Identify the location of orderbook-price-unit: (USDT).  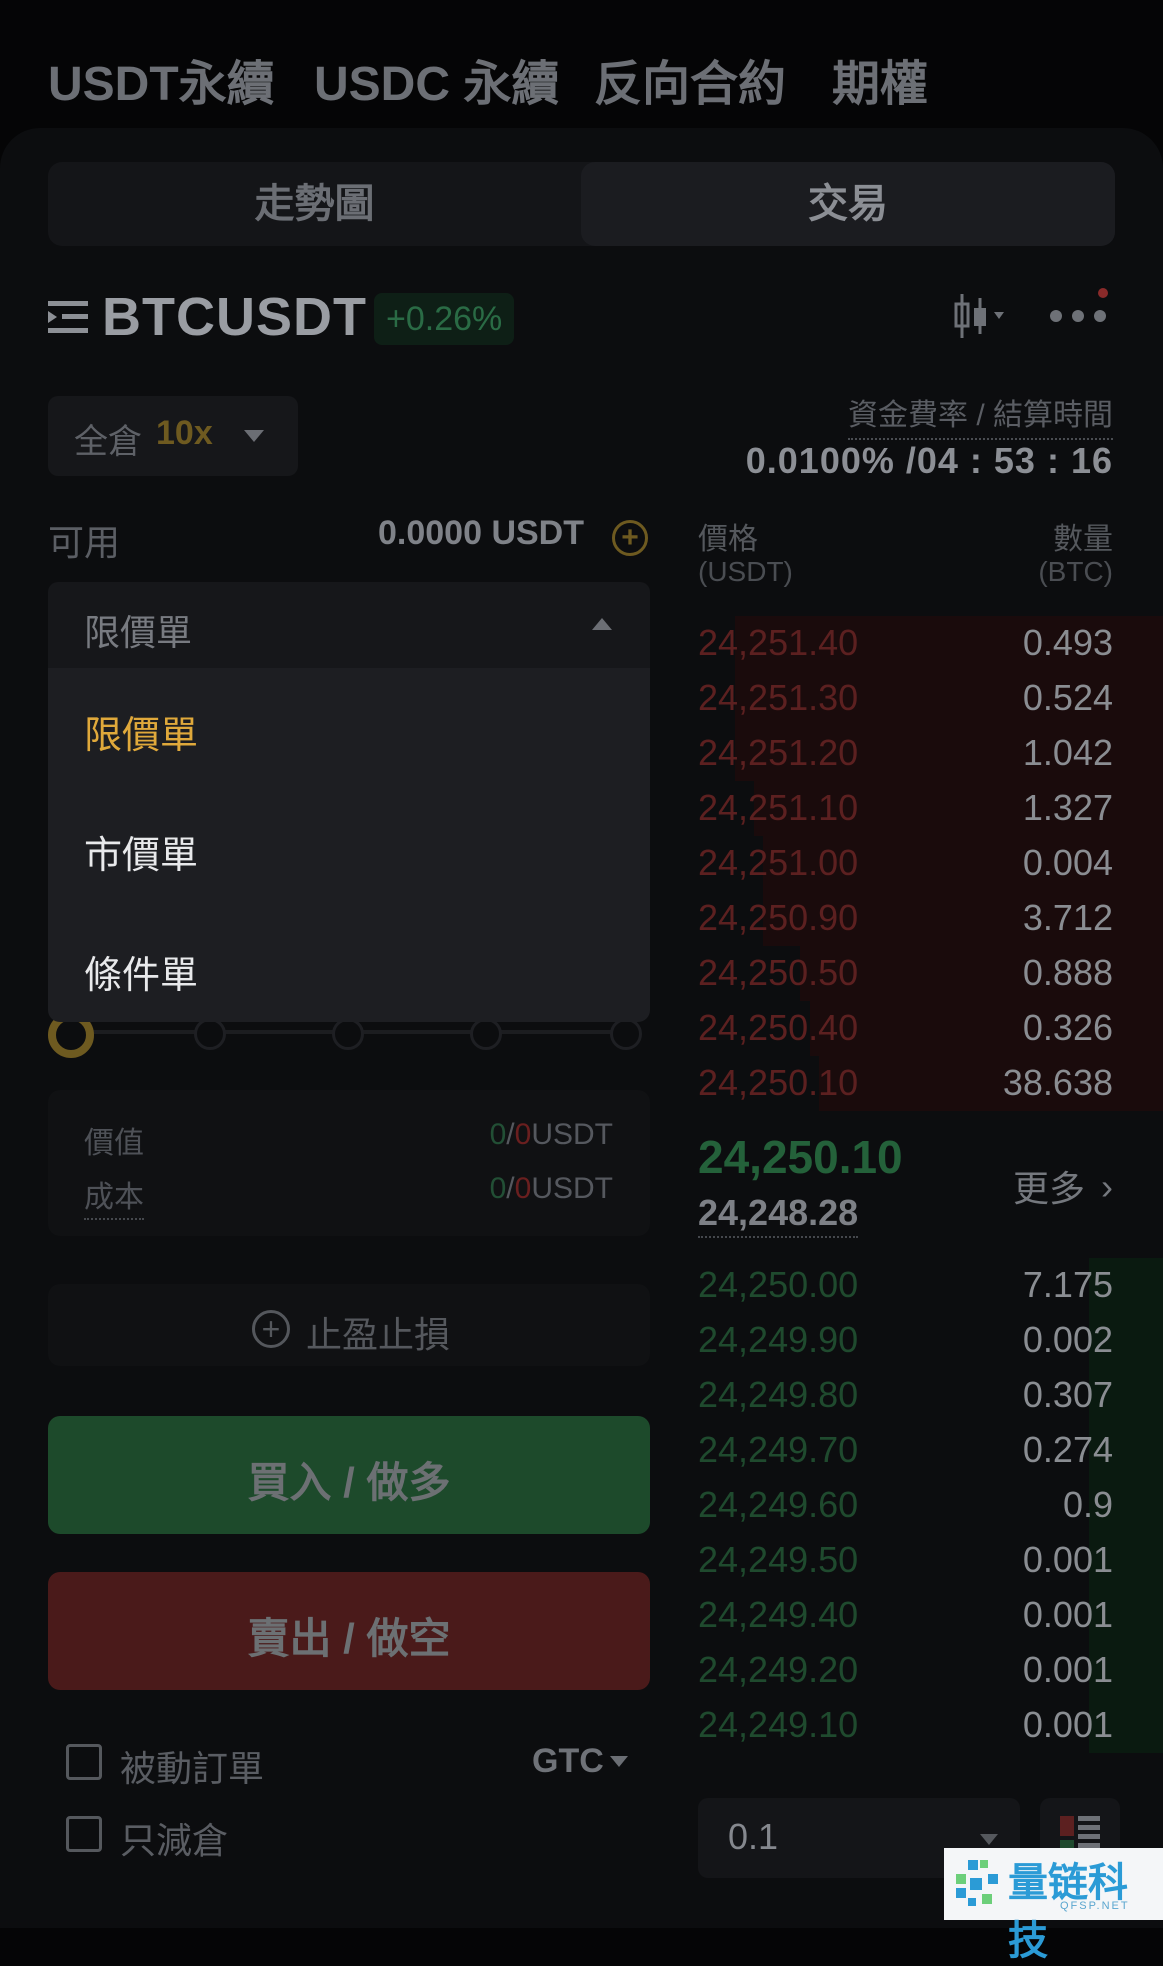
(745, 571).